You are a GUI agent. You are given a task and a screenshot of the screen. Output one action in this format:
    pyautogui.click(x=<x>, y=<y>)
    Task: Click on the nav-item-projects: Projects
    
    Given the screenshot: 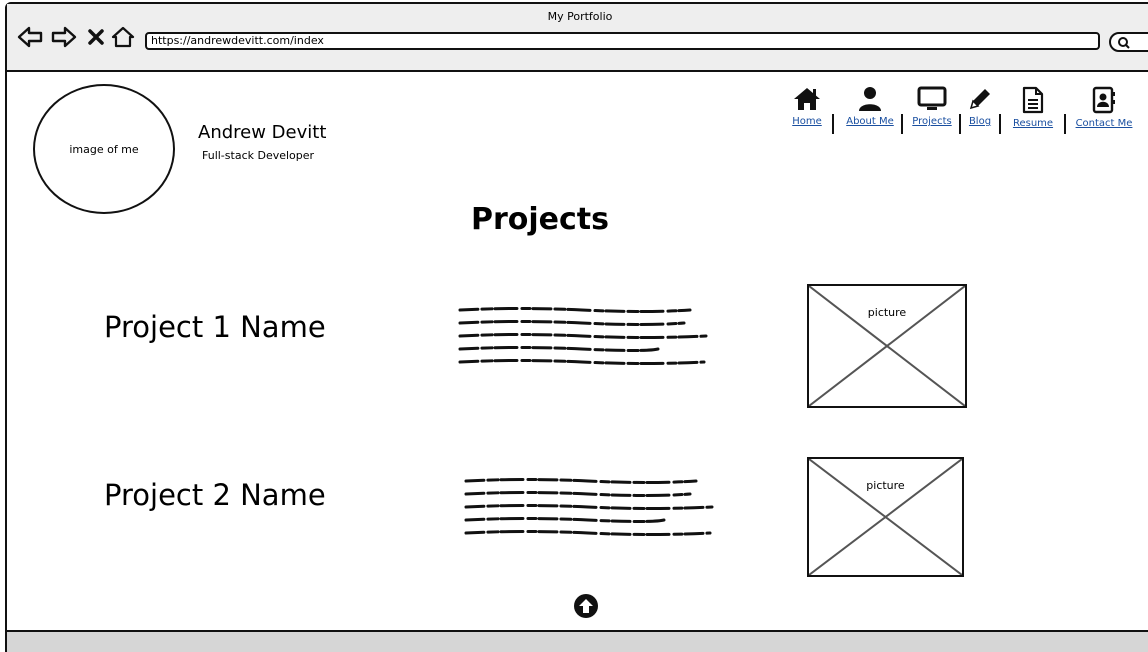 What is the action you would take?
    pyautogui.click(x=932, y=111)
    